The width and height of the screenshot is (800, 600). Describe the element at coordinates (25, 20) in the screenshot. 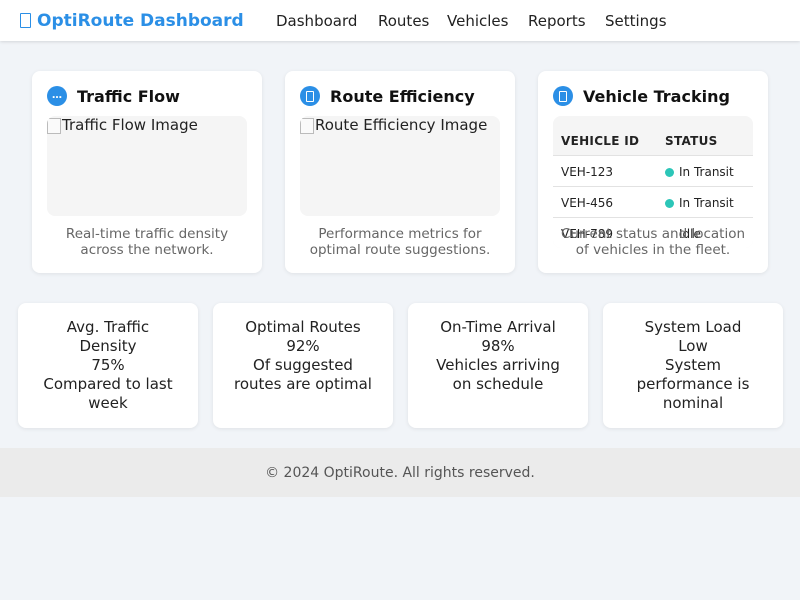

I see `logo-icon` at that location.